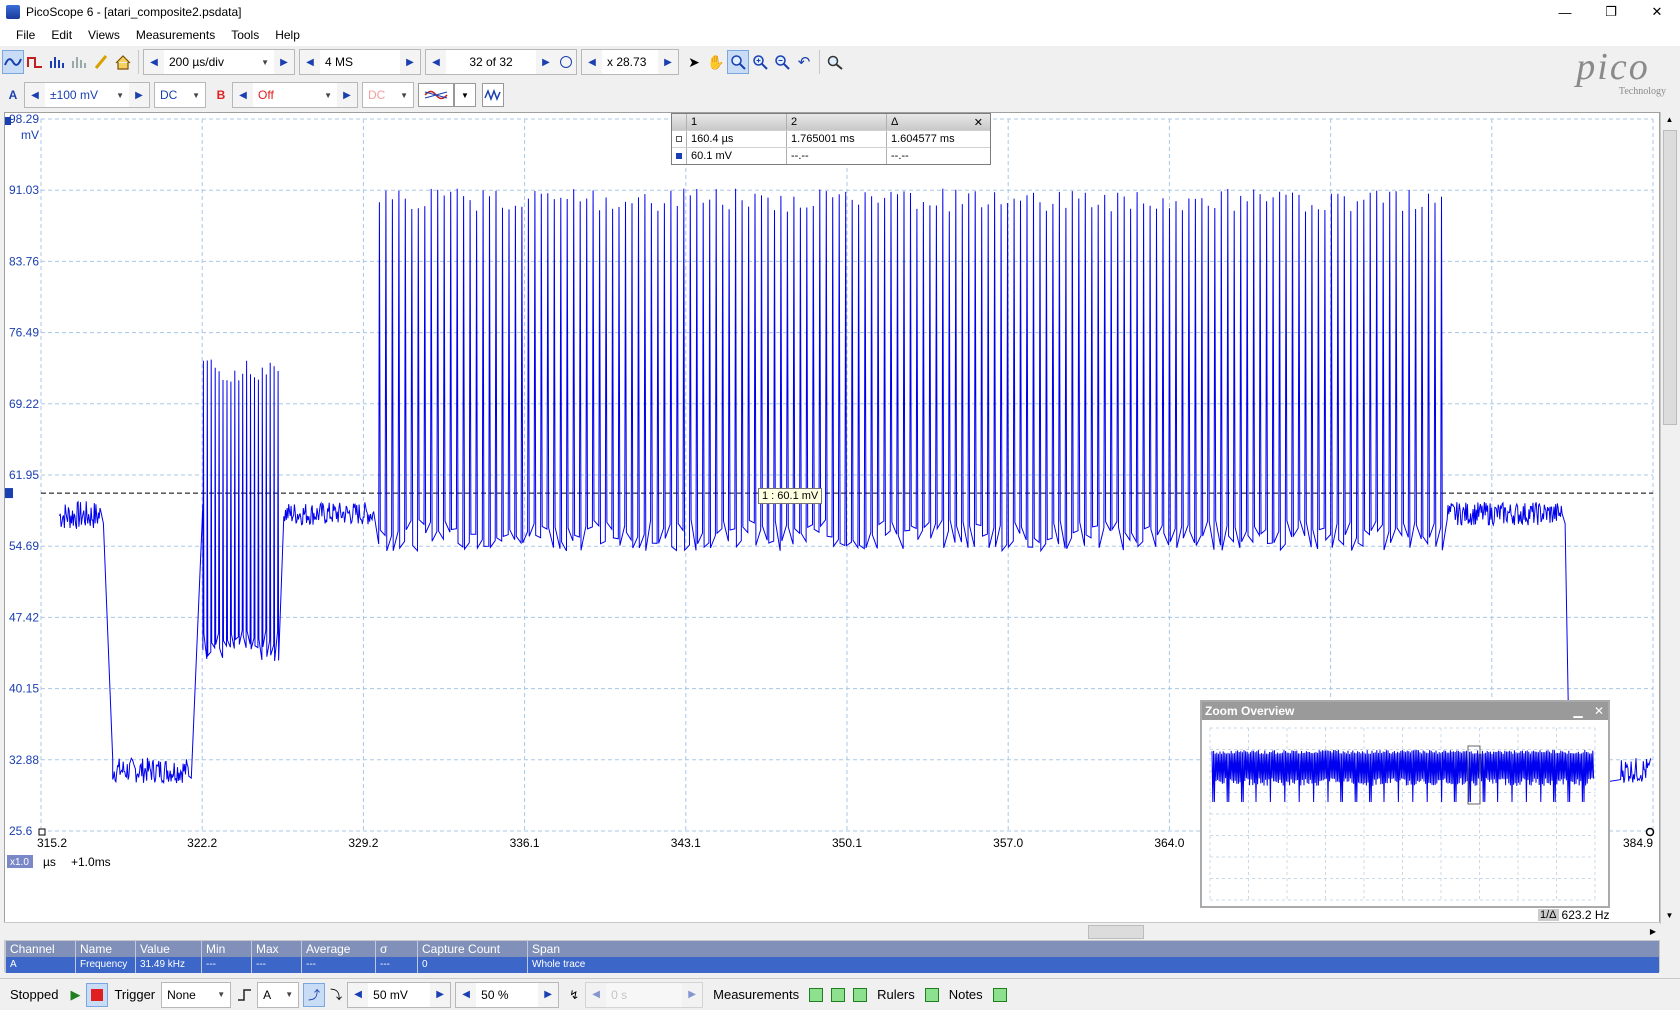  Describe the element at coordinates (1116, 932) in the screenshot. I see `horizontal-scroll-thumb` at that location.